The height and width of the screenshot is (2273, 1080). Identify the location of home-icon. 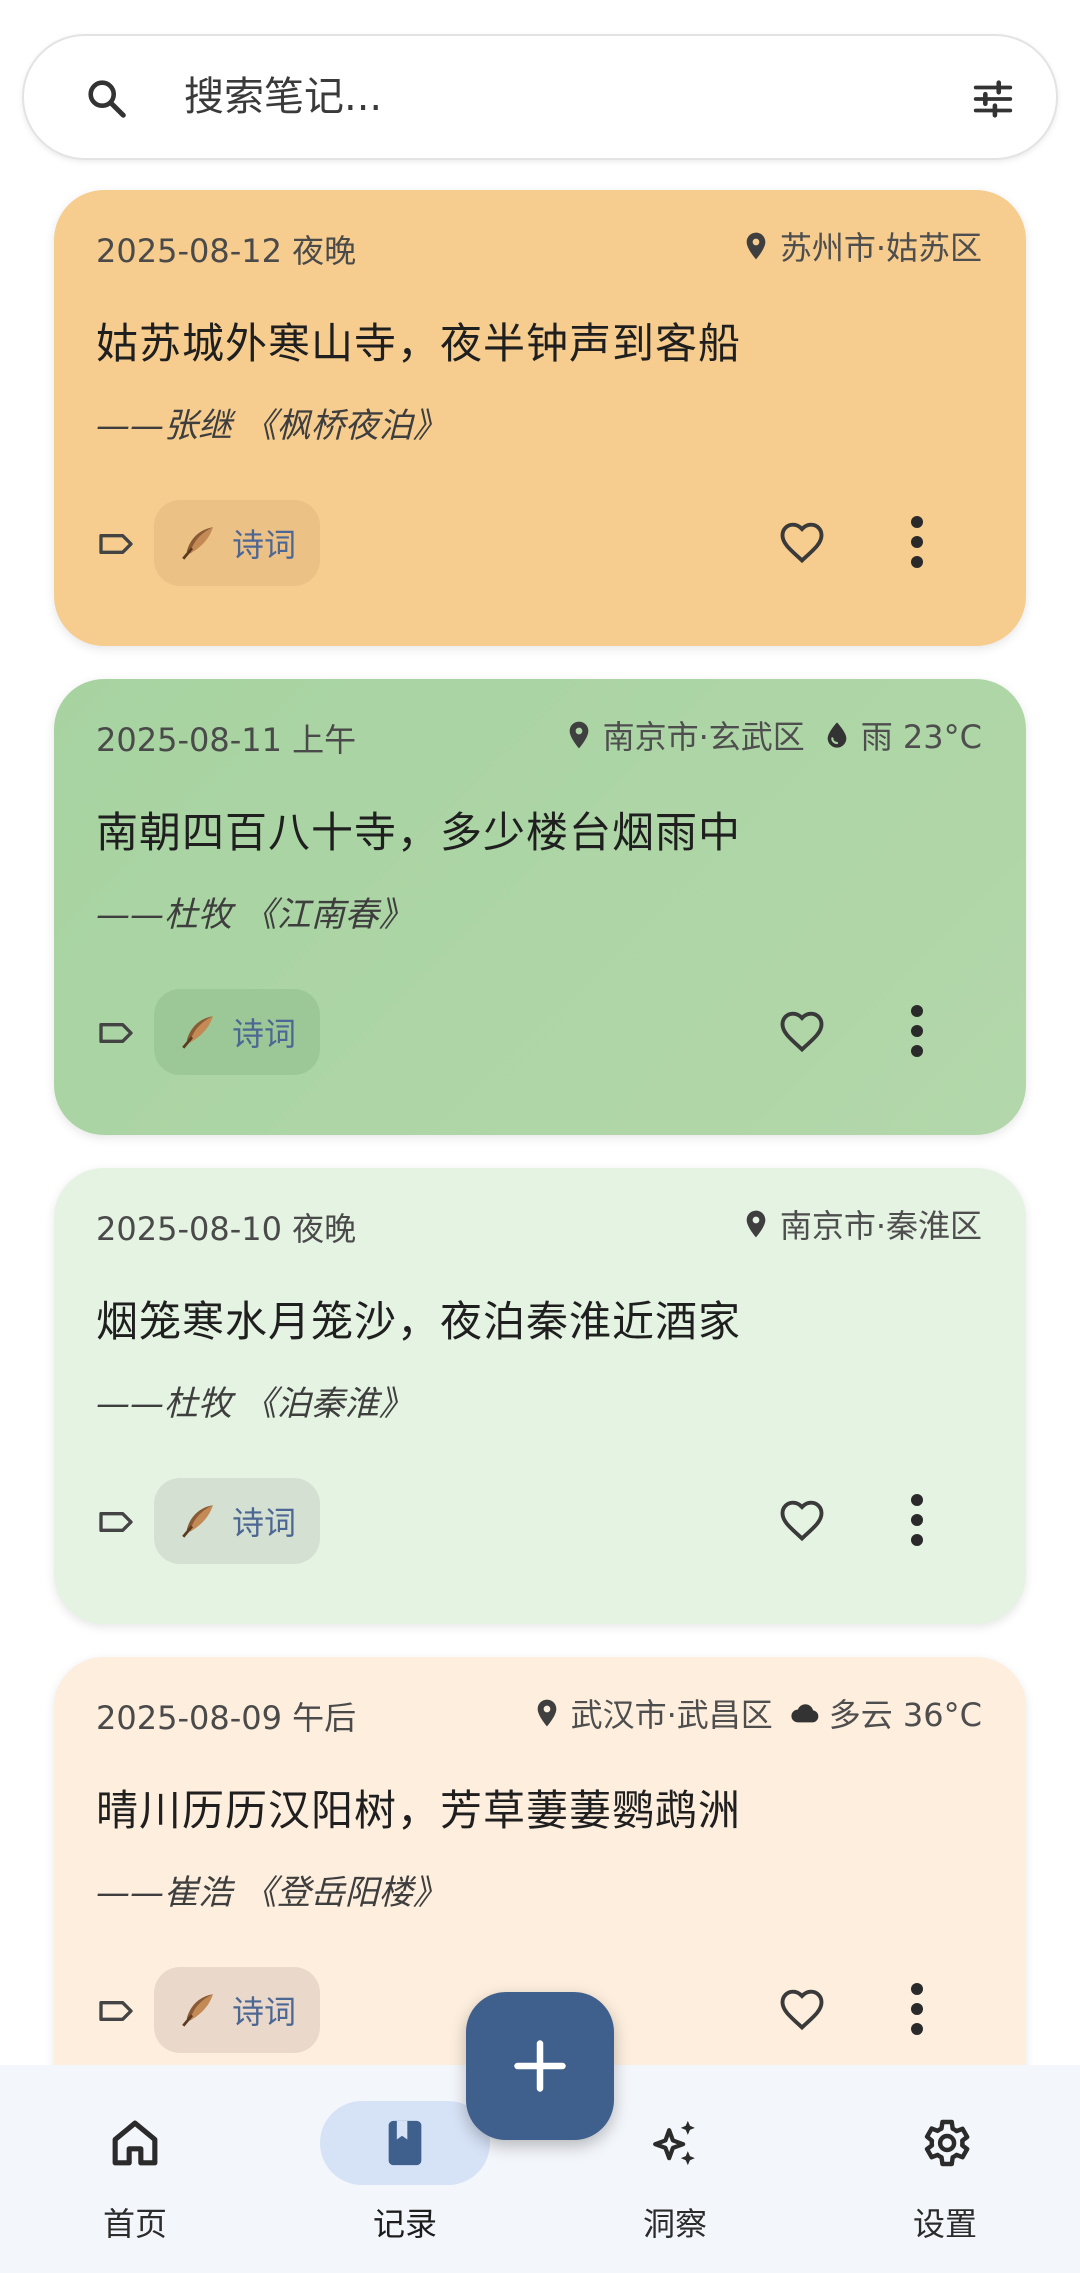
(135, 2143).